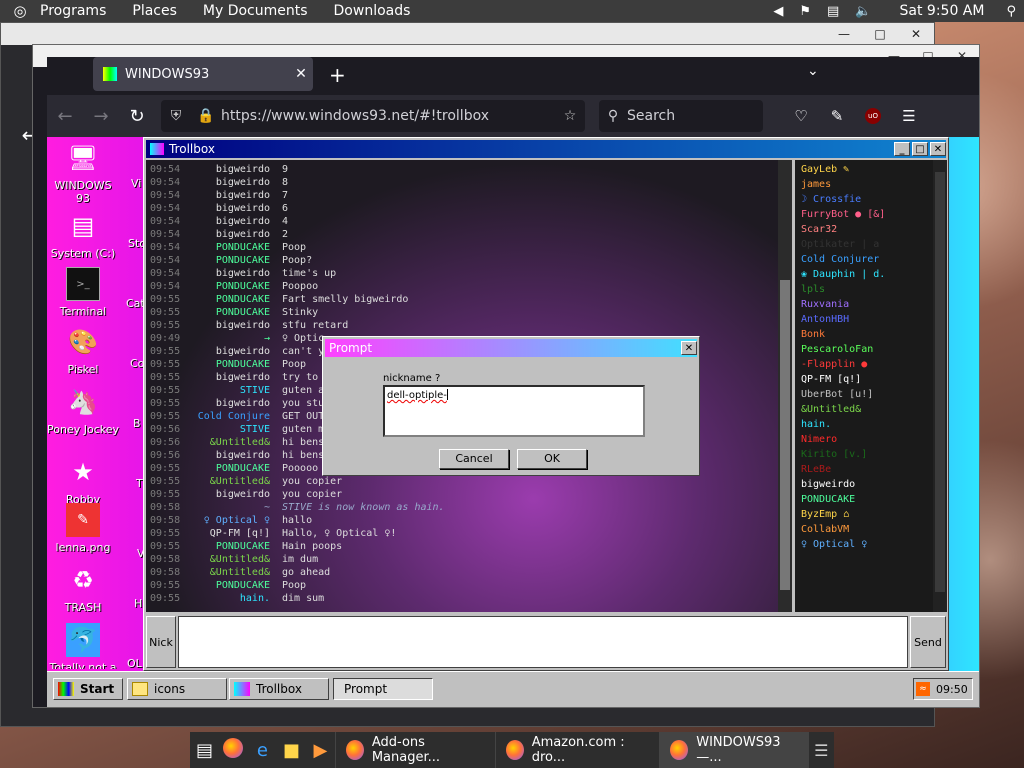  Describe the element at coordinates (237, 520) in the screenshot. I see `chat-nick: ♀ Optical ♀` at that location.